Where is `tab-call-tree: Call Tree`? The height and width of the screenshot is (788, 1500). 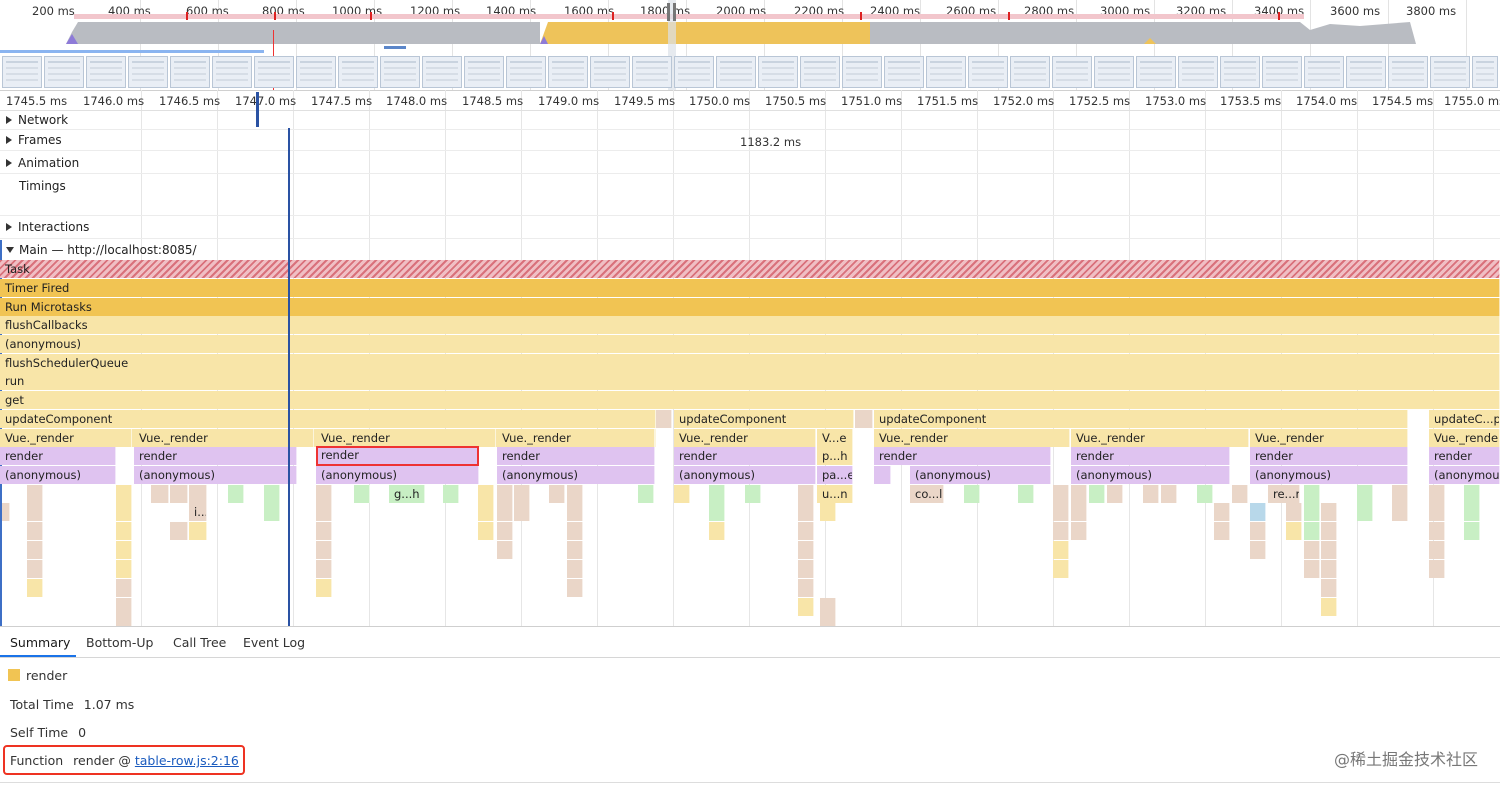
tab-call-tree: Call Tree is located at coordinates (199, 642).